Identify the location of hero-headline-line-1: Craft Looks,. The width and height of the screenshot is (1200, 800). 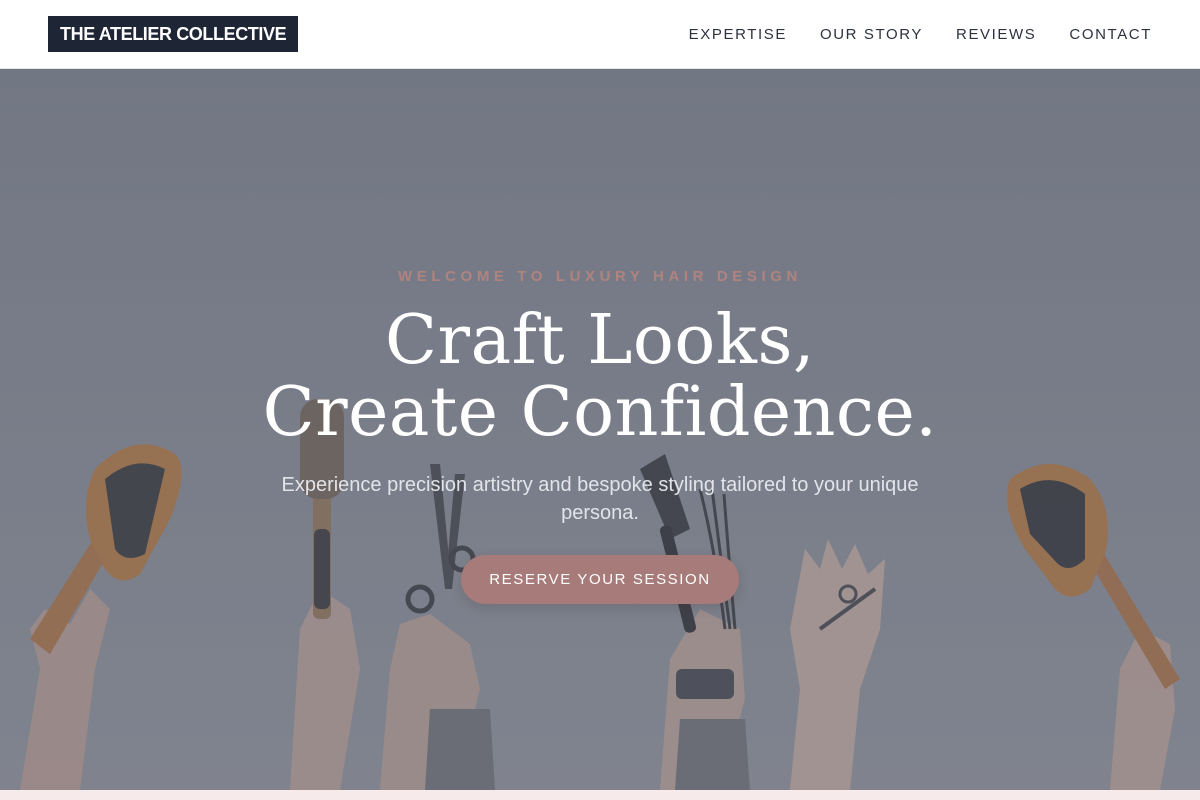
(600, 340).